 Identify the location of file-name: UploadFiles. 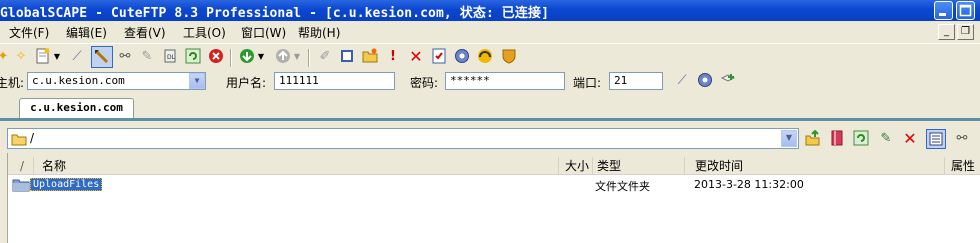
(66, 184).